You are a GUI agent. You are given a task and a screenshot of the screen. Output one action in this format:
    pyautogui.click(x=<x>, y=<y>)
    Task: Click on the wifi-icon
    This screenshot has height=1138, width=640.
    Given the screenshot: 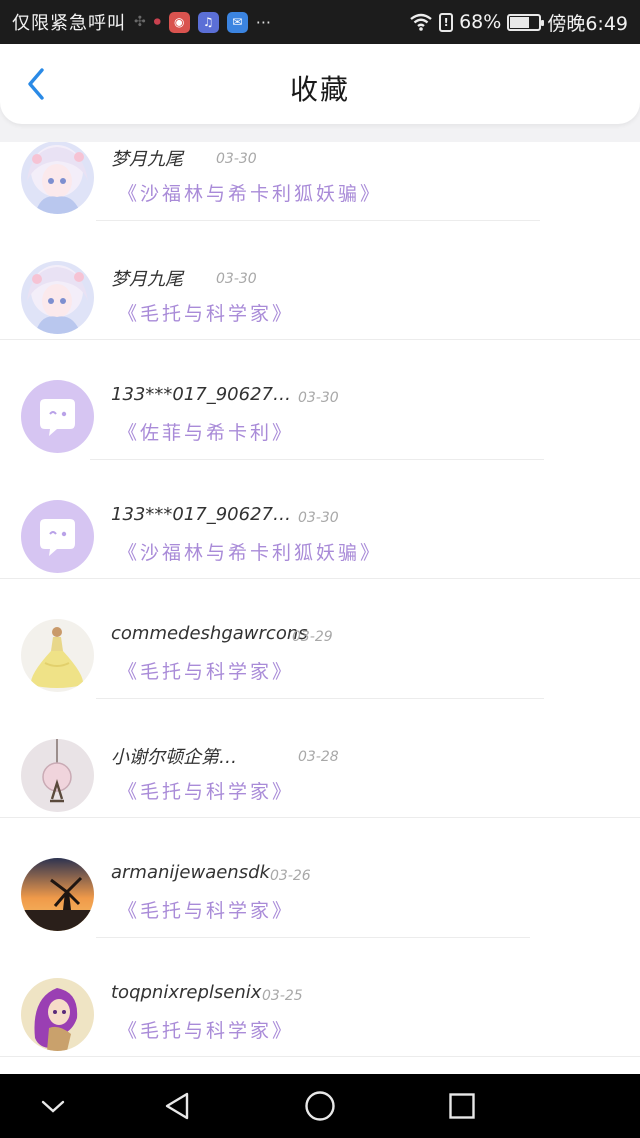 What is the action you would take?
    pyautogui.click(x=421, y=22)
    